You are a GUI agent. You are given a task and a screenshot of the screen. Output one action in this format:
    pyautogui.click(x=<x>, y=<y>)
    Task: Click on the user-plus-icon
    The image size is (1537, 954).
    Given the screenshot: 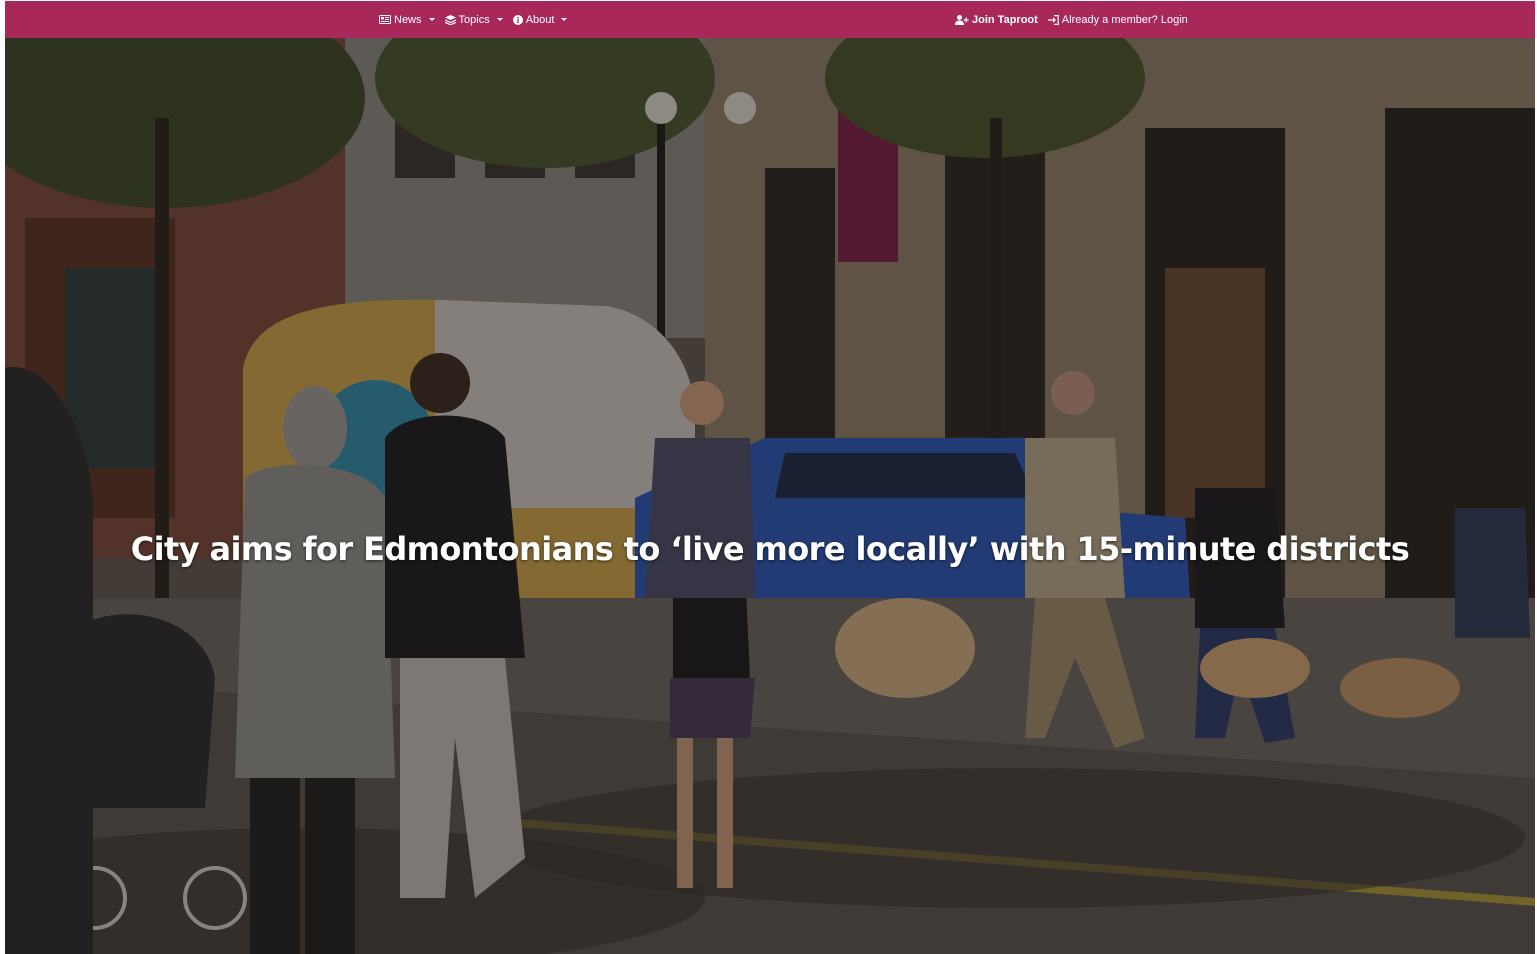 What is the action you would take?
    pyautogui.click(x=962, y=19)
    